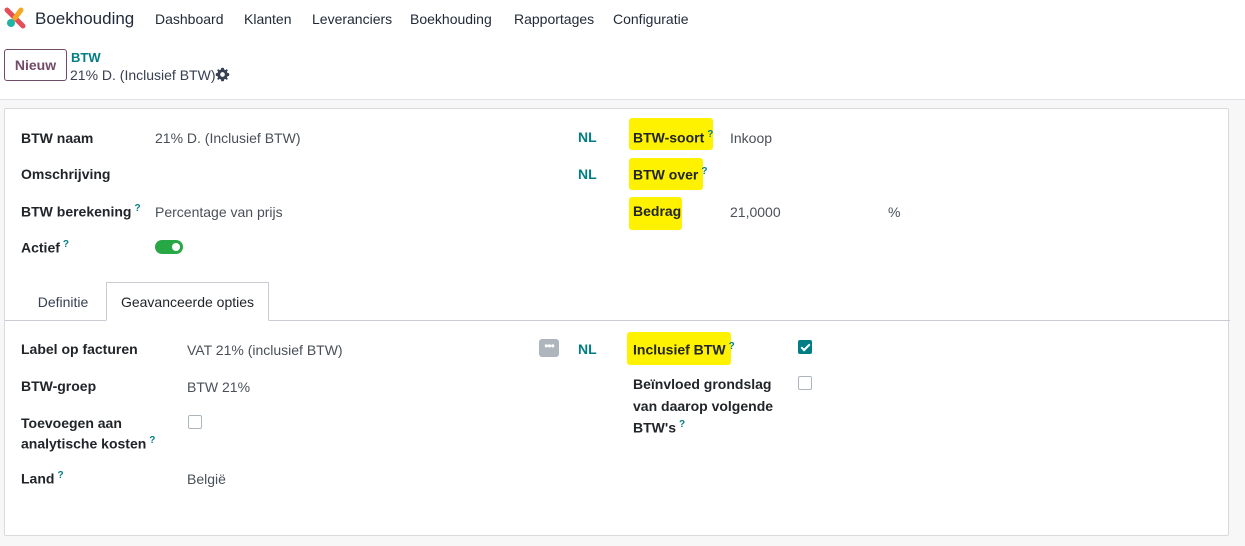  Describe the element at coordinates (651, 19) in the screenshot. I see `nav-configuratie: Configuratie` at that location.